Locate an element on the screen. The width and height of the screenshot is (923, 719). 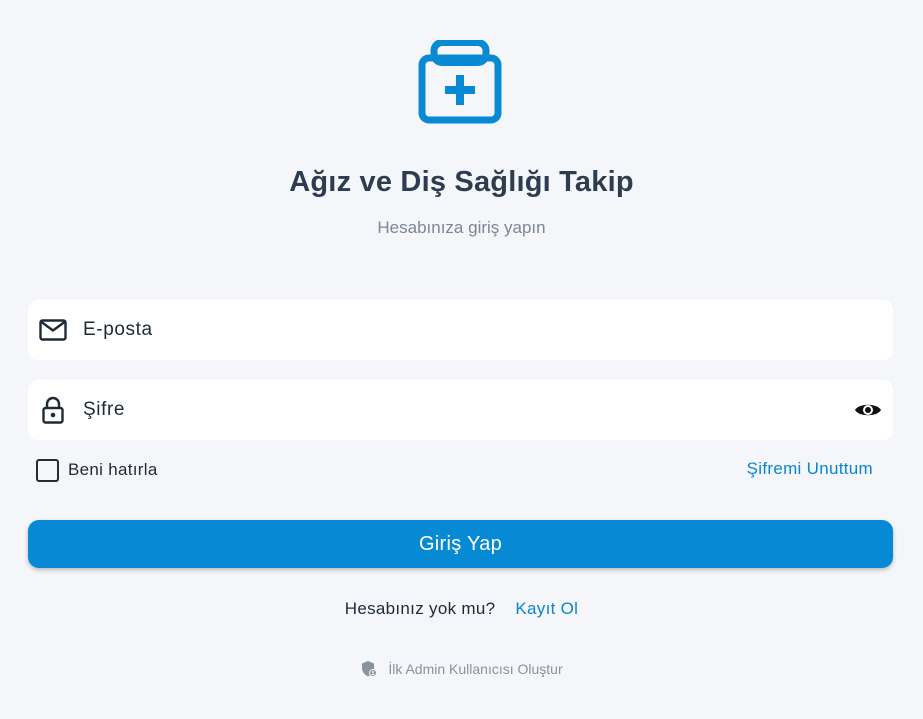
signup-link: Kayıt Ol is located at coordinates (546, 609).